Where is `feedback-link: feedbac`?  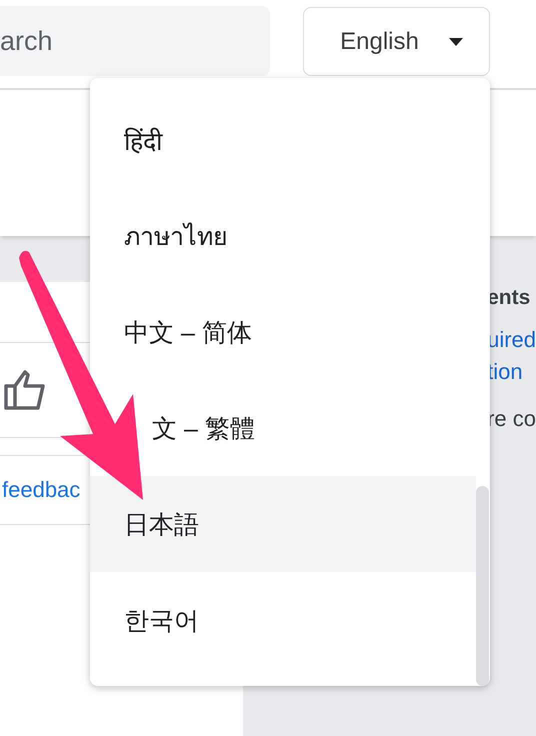 feedback-link: feedbac is located at coordinates (41, 490).